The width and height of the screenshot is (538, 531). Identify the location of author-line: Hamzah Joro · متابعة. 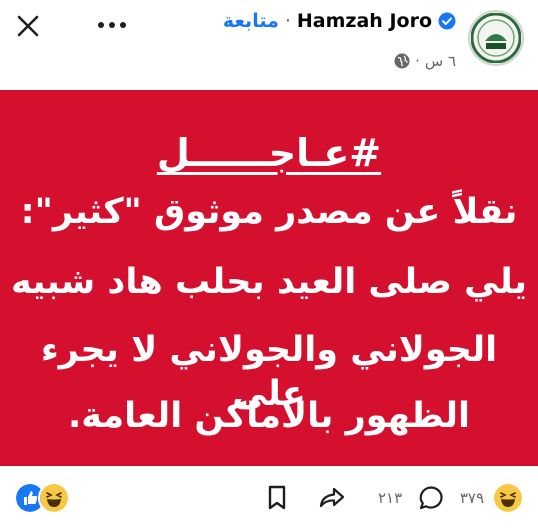
(339, 21).